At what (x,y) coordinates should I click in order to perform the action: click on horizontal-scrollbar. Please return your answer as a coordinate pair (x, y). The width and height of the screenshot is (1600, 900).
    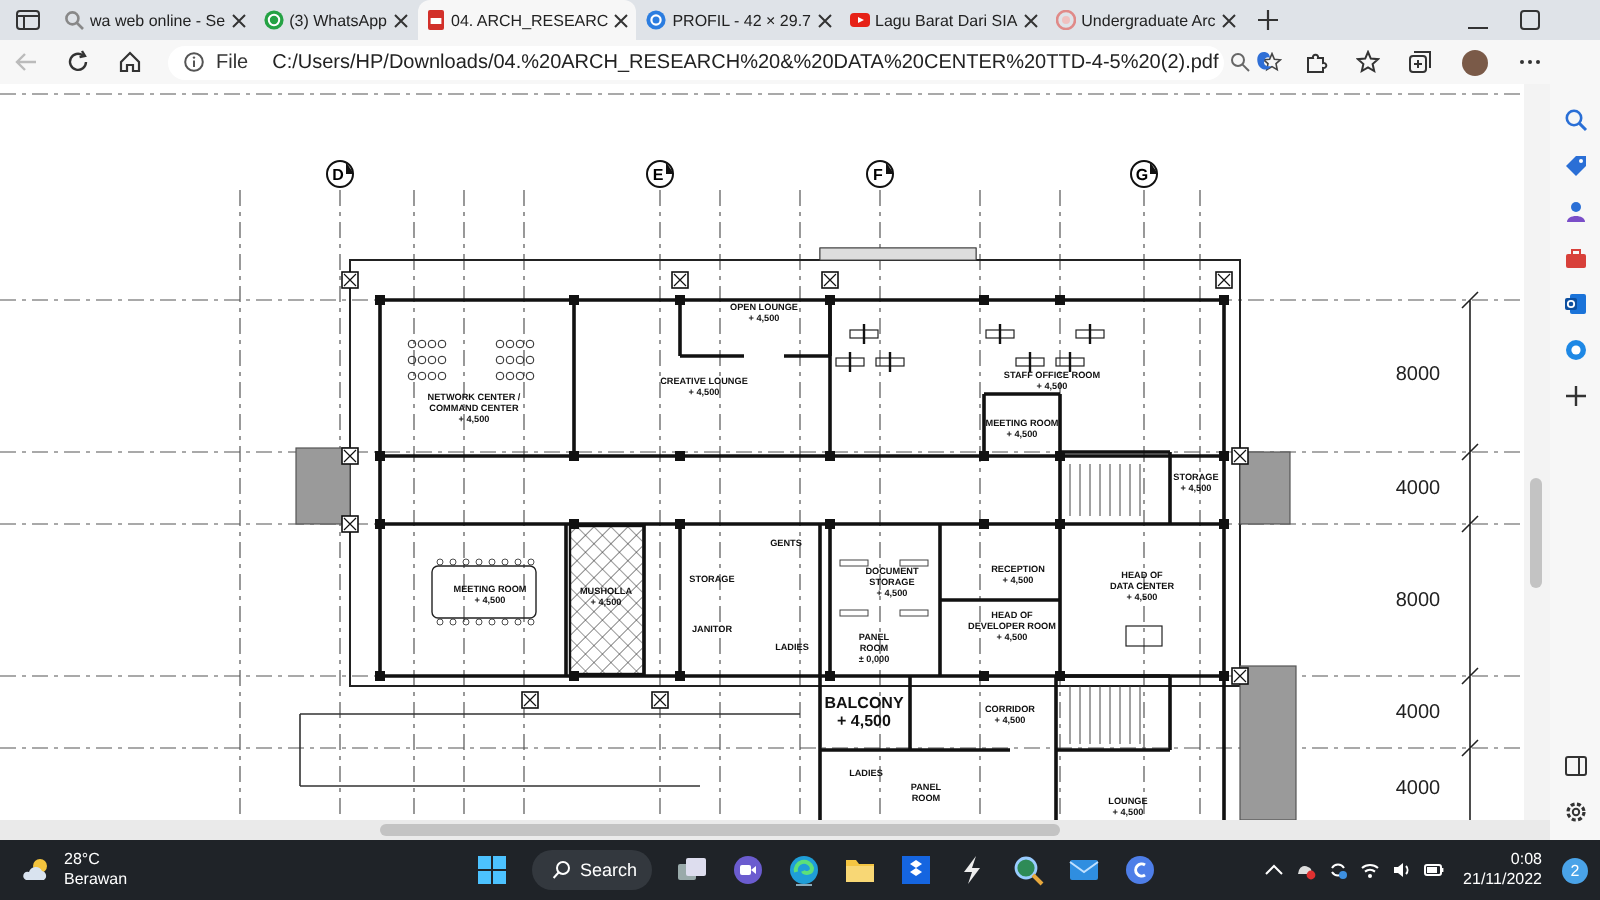
    Looking at the image, I should click on (775, 830).